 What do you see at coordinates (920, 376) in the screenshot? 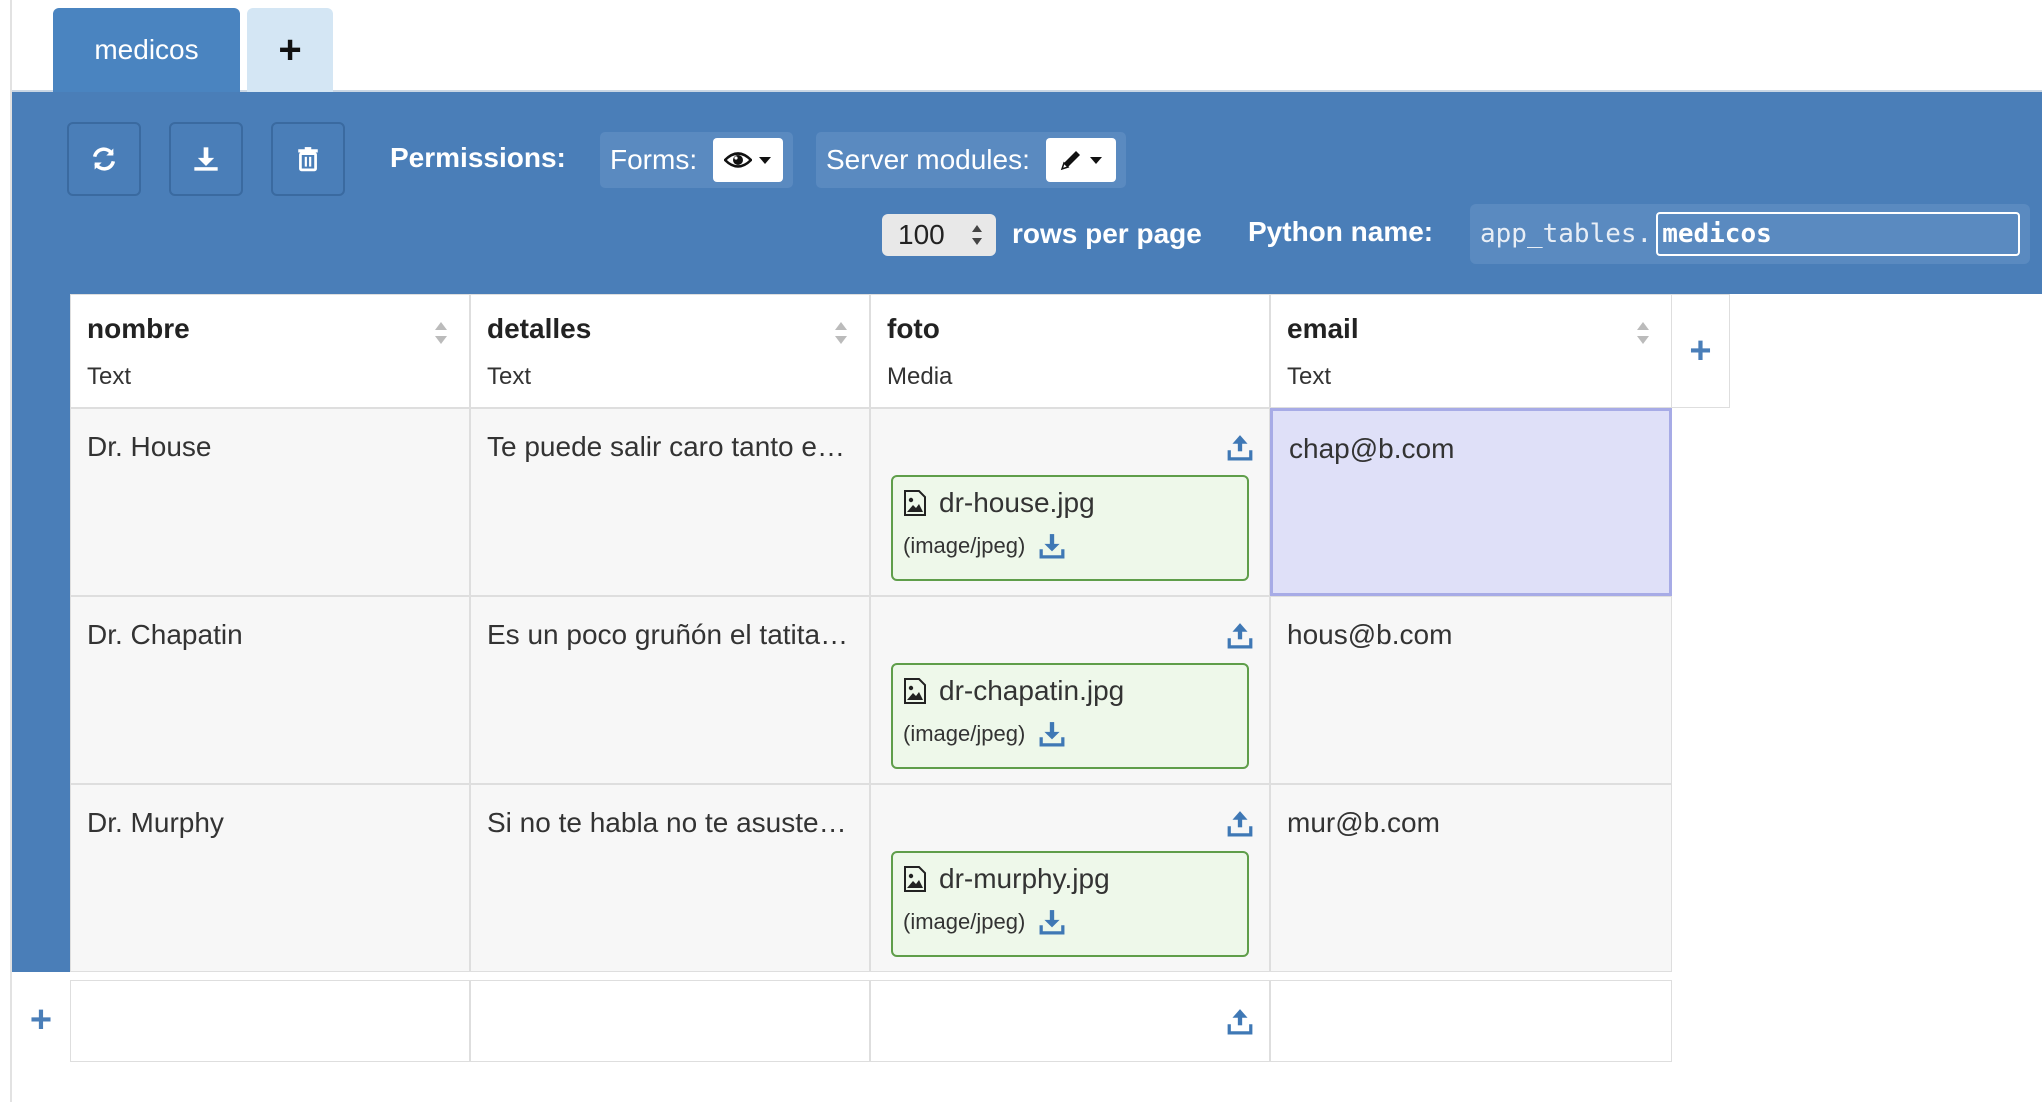
I see `column-type: Media` at bounding box center [920, 376].